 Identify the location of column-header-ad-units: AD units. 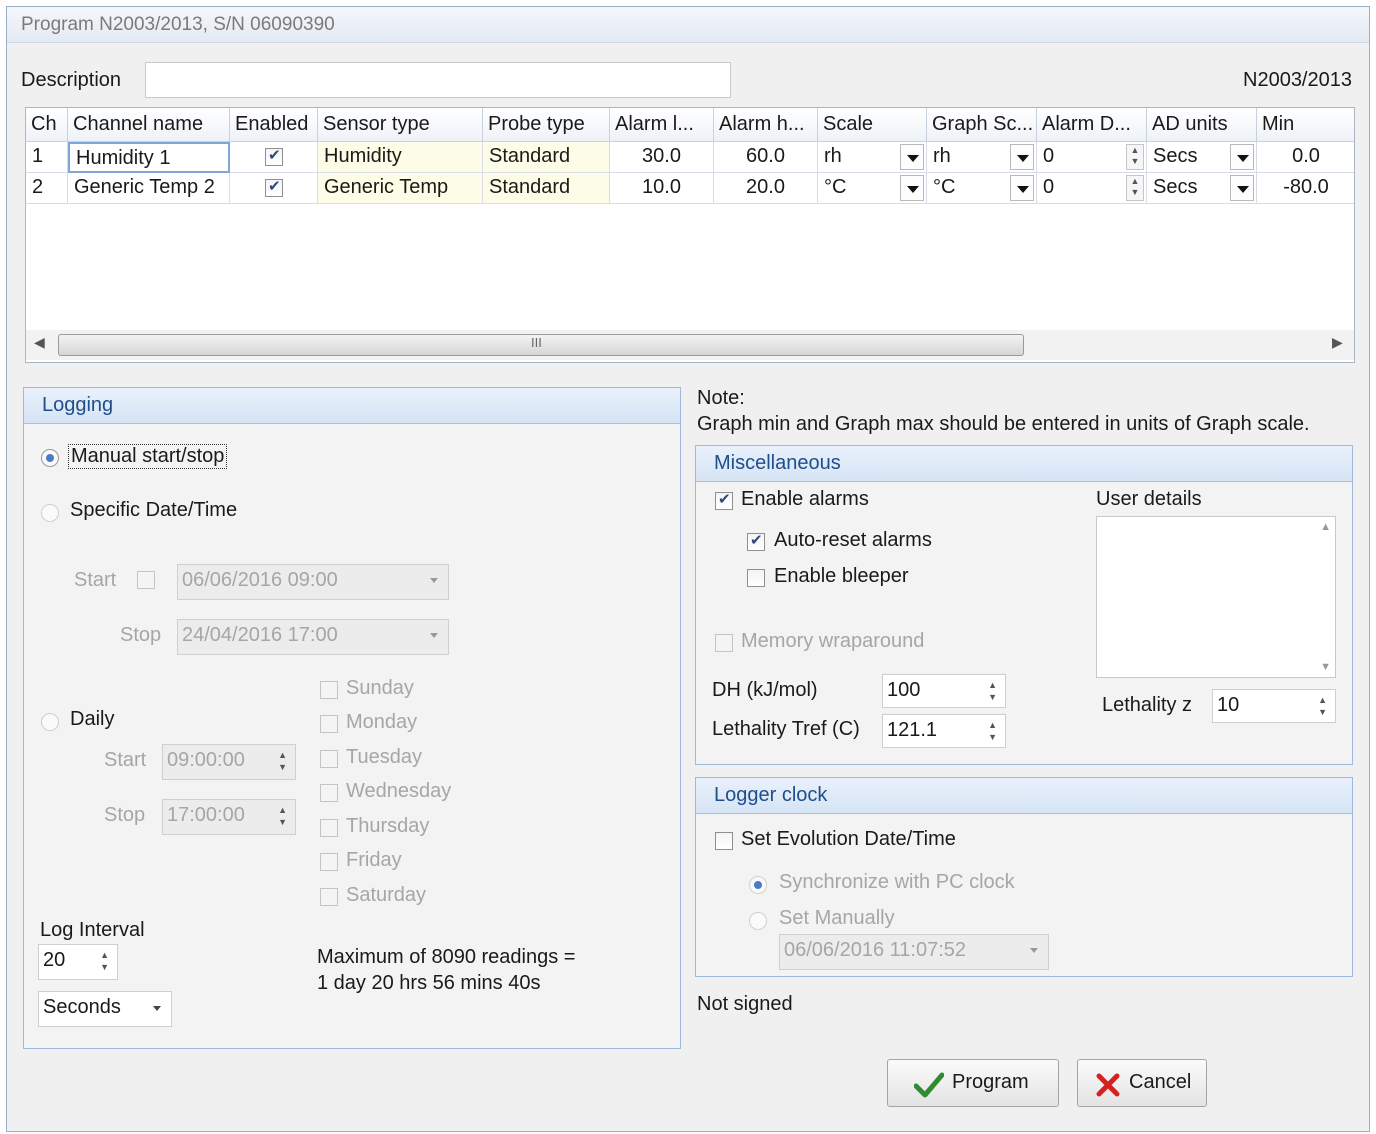
(1202, 125).